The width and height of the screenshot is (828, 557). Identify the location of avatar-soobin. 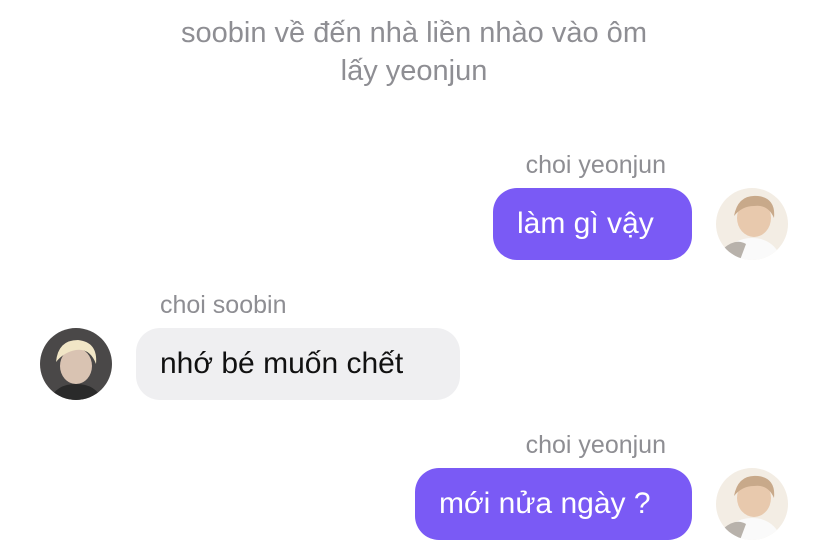
(76, 364).